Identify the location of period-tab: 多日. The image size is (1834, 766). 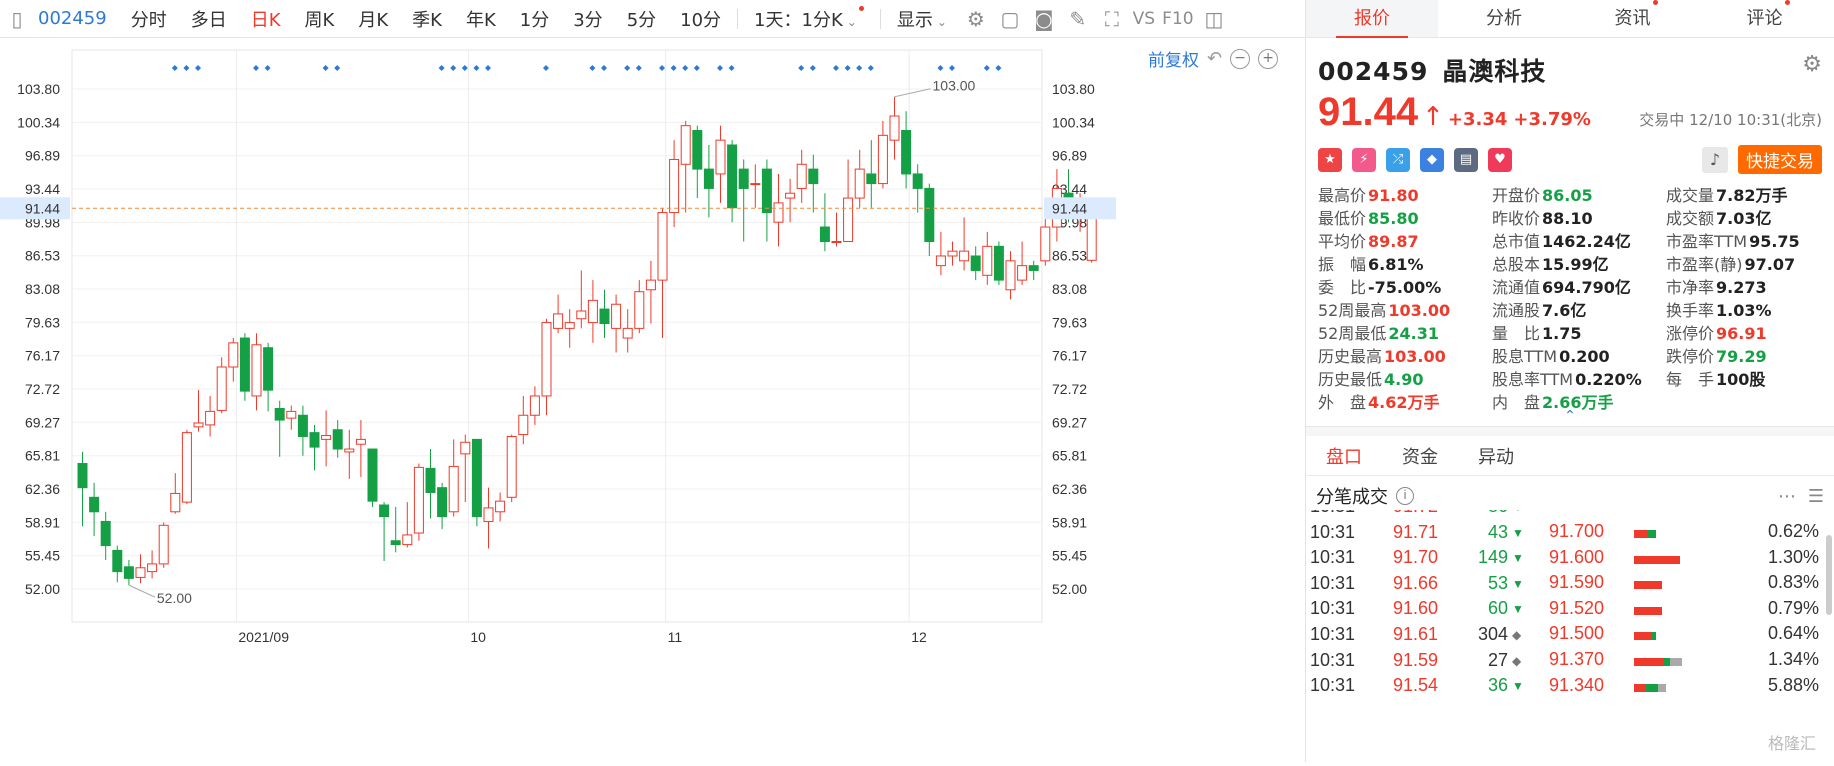
(209, 19).